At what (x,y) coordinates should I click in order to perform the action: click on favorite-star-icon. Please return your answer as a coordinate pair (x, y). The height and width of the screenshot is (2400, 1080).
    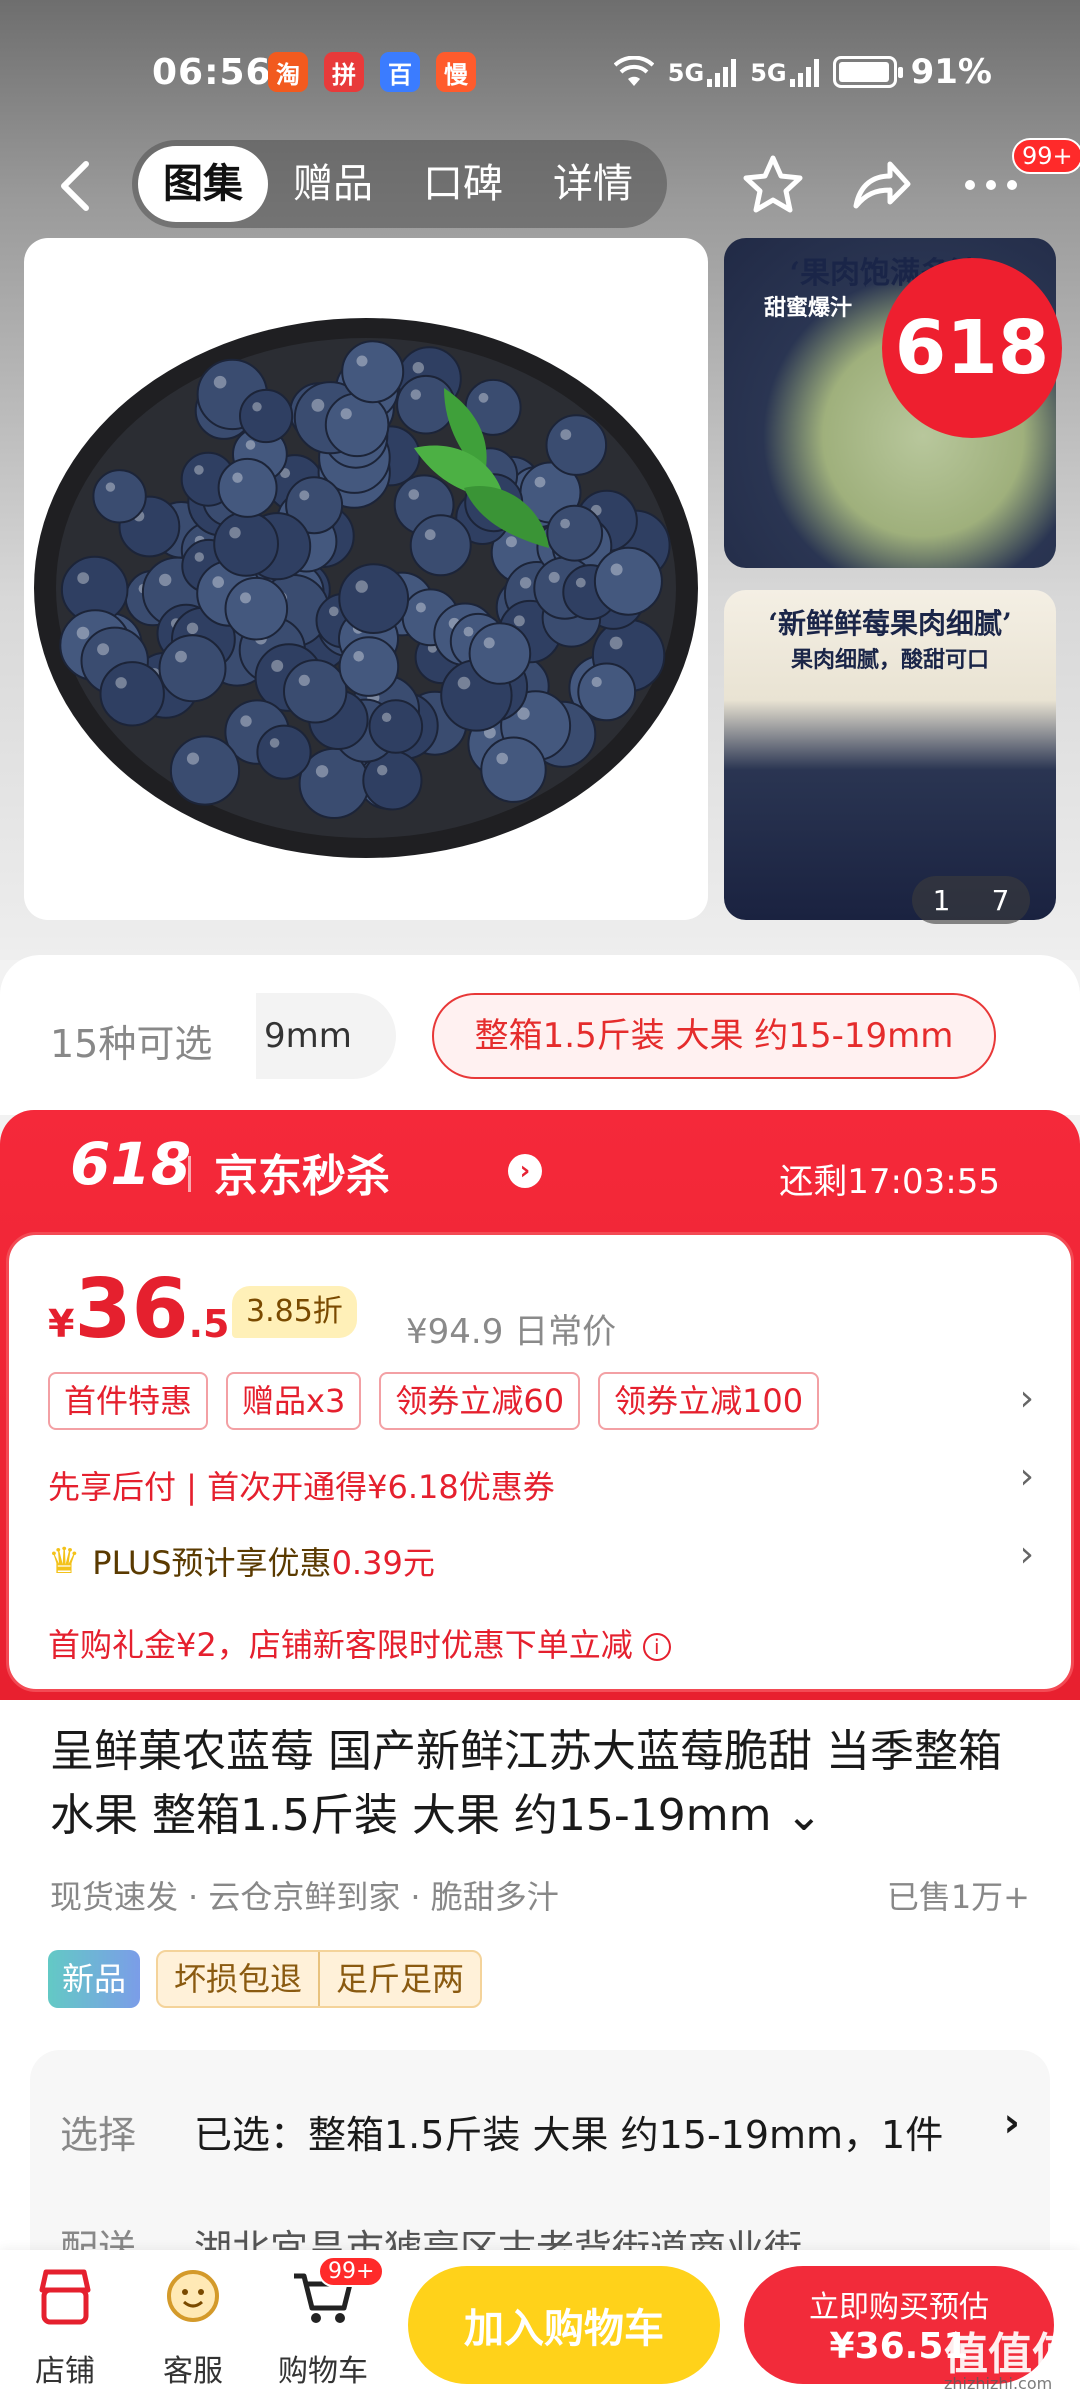
    Looking at the image, I should click on (773, 185).